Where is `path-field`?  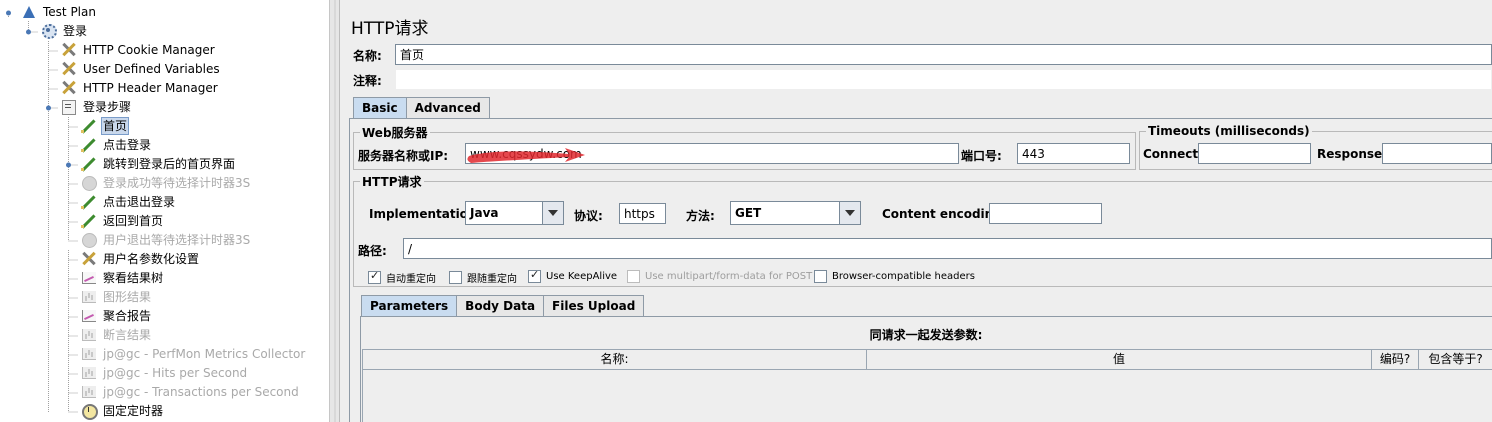 path-field is located at coordinates (947, 248).